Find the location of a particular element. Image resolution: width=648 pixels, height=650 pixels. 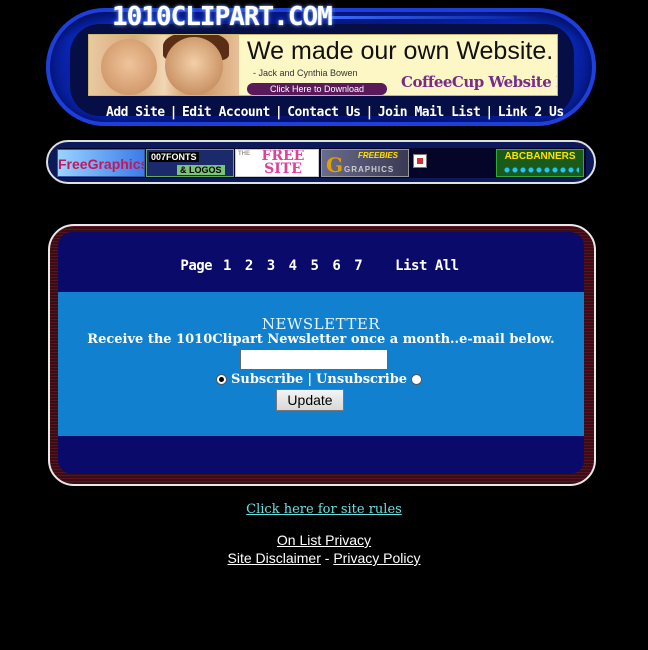

footer-line-legal: Site Disclaimer - Privacy Policy is located at coordinates (324, 558).